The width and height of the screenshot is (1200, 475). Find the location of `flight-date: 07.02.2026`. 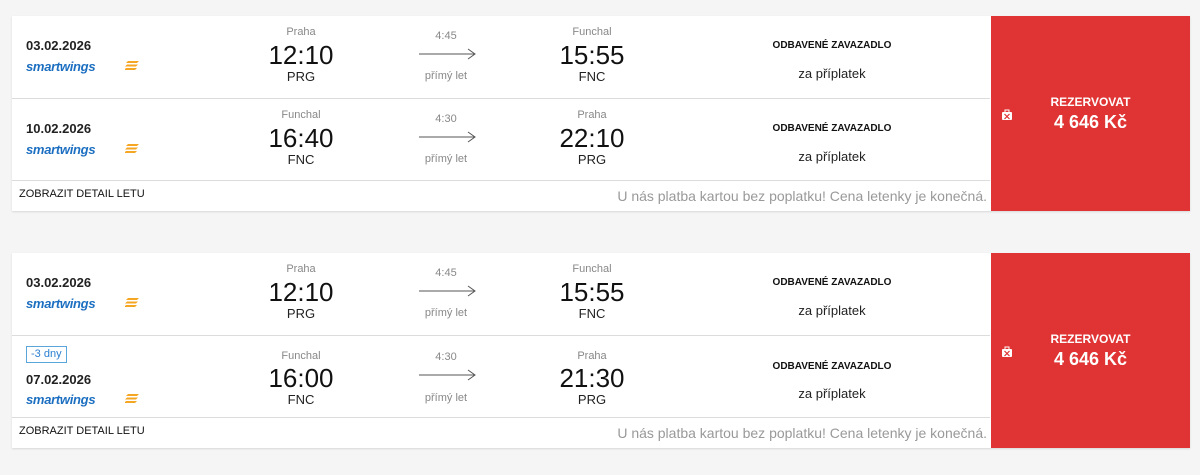

flight-date: 07.02.2026 is located at coordinates (59, 379).